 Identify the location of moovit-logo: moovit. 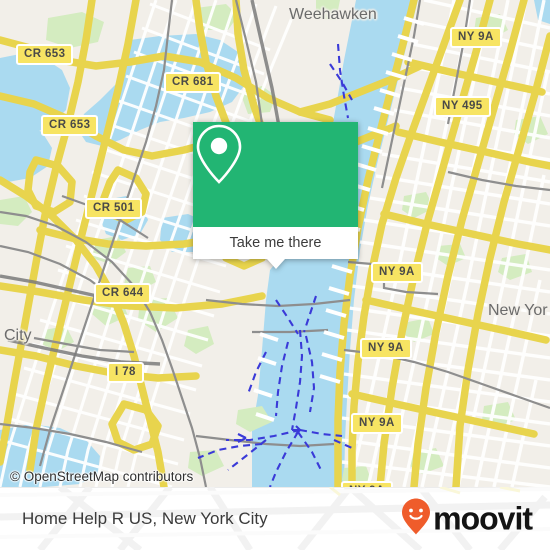
(467, 518).